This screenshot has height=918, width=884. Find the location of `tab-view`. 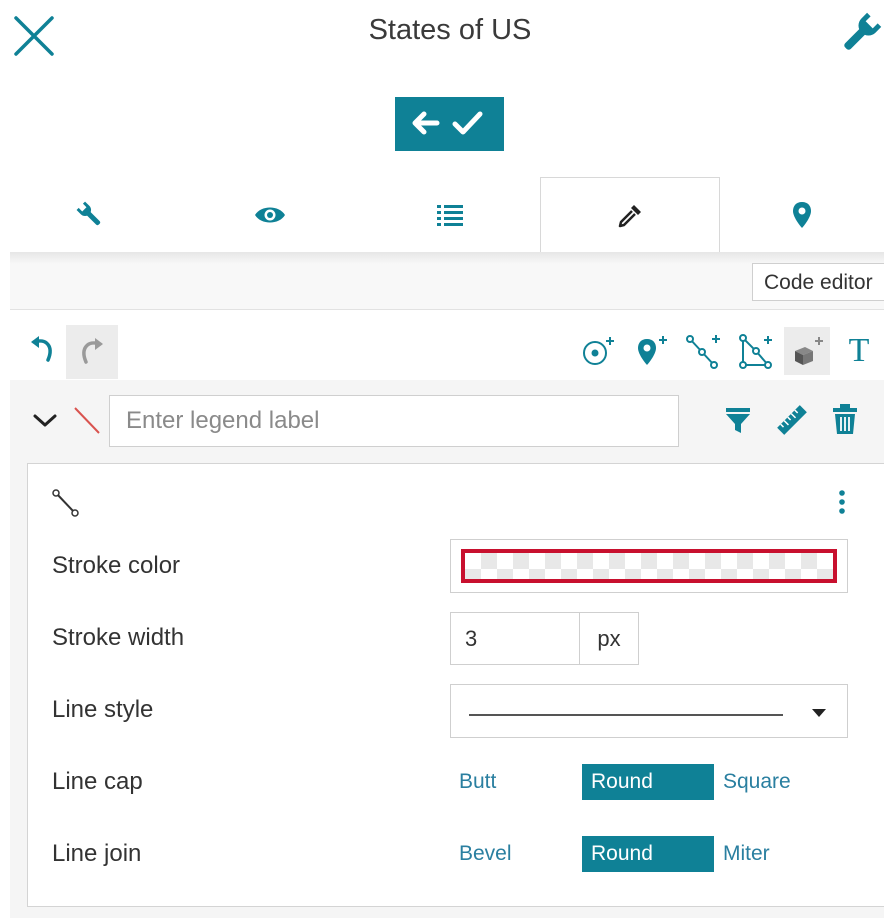

tab-view is located at coordinates (270, 215).